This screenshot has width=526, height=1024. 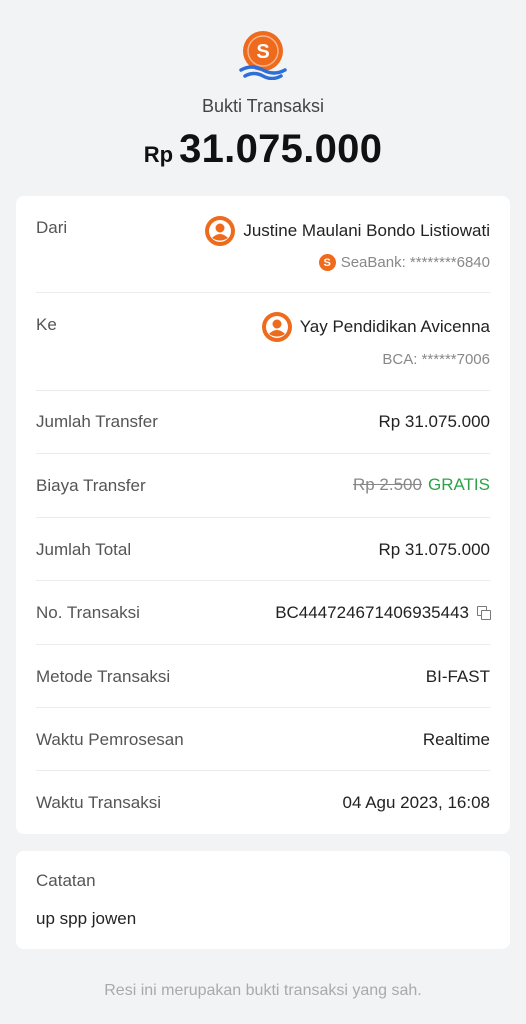 I want to click on seabank-mini-logo-icon: S, so click(x=327, y=262).